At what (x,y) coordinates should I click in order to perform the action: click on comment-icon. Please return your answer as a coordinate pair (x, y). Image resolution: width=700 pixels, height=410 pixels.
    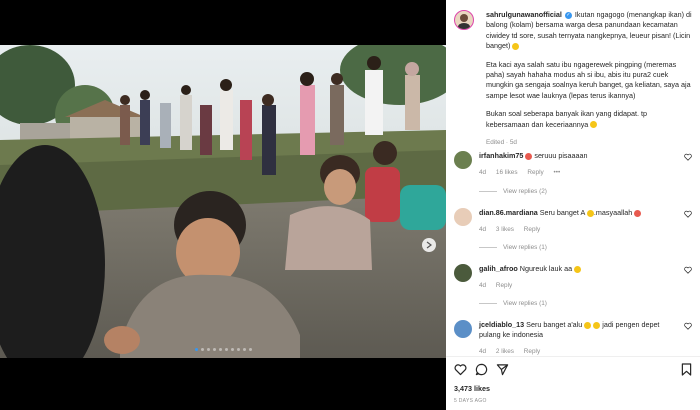
    Looking at the image, I should click on (481, 369).